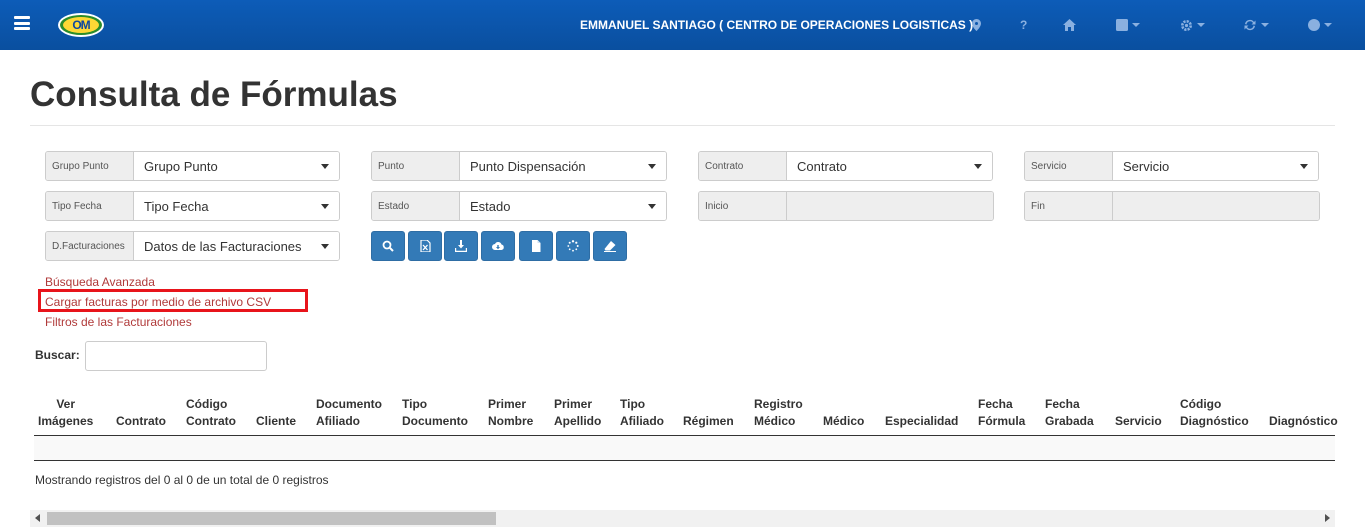 This screenshot has height=531, width=1365. I want to click on filter-contrato: Contrato Contrato, so click(845, 166).